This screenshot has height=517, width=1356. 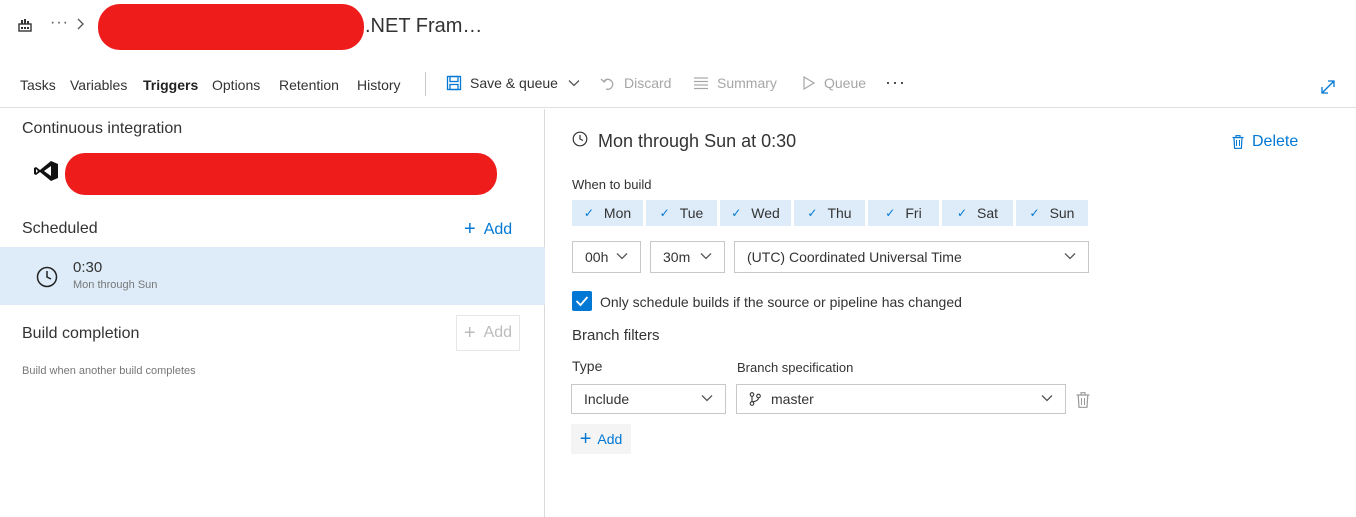 I want to click on pipeline-icon, so click(x=25, y=25).